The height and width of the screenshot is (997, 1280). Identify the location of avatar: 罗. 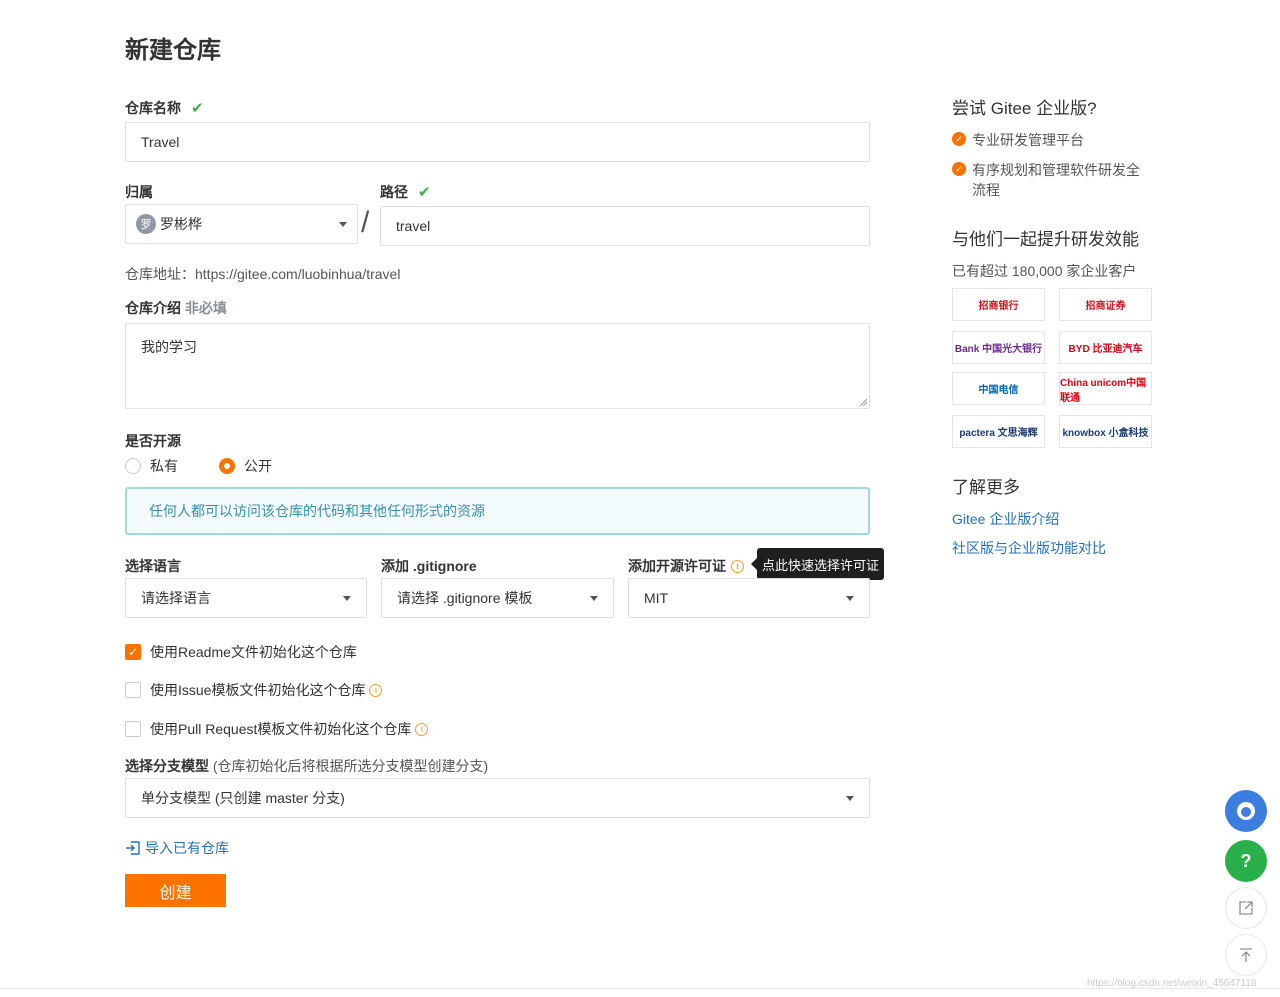
(146, 224).